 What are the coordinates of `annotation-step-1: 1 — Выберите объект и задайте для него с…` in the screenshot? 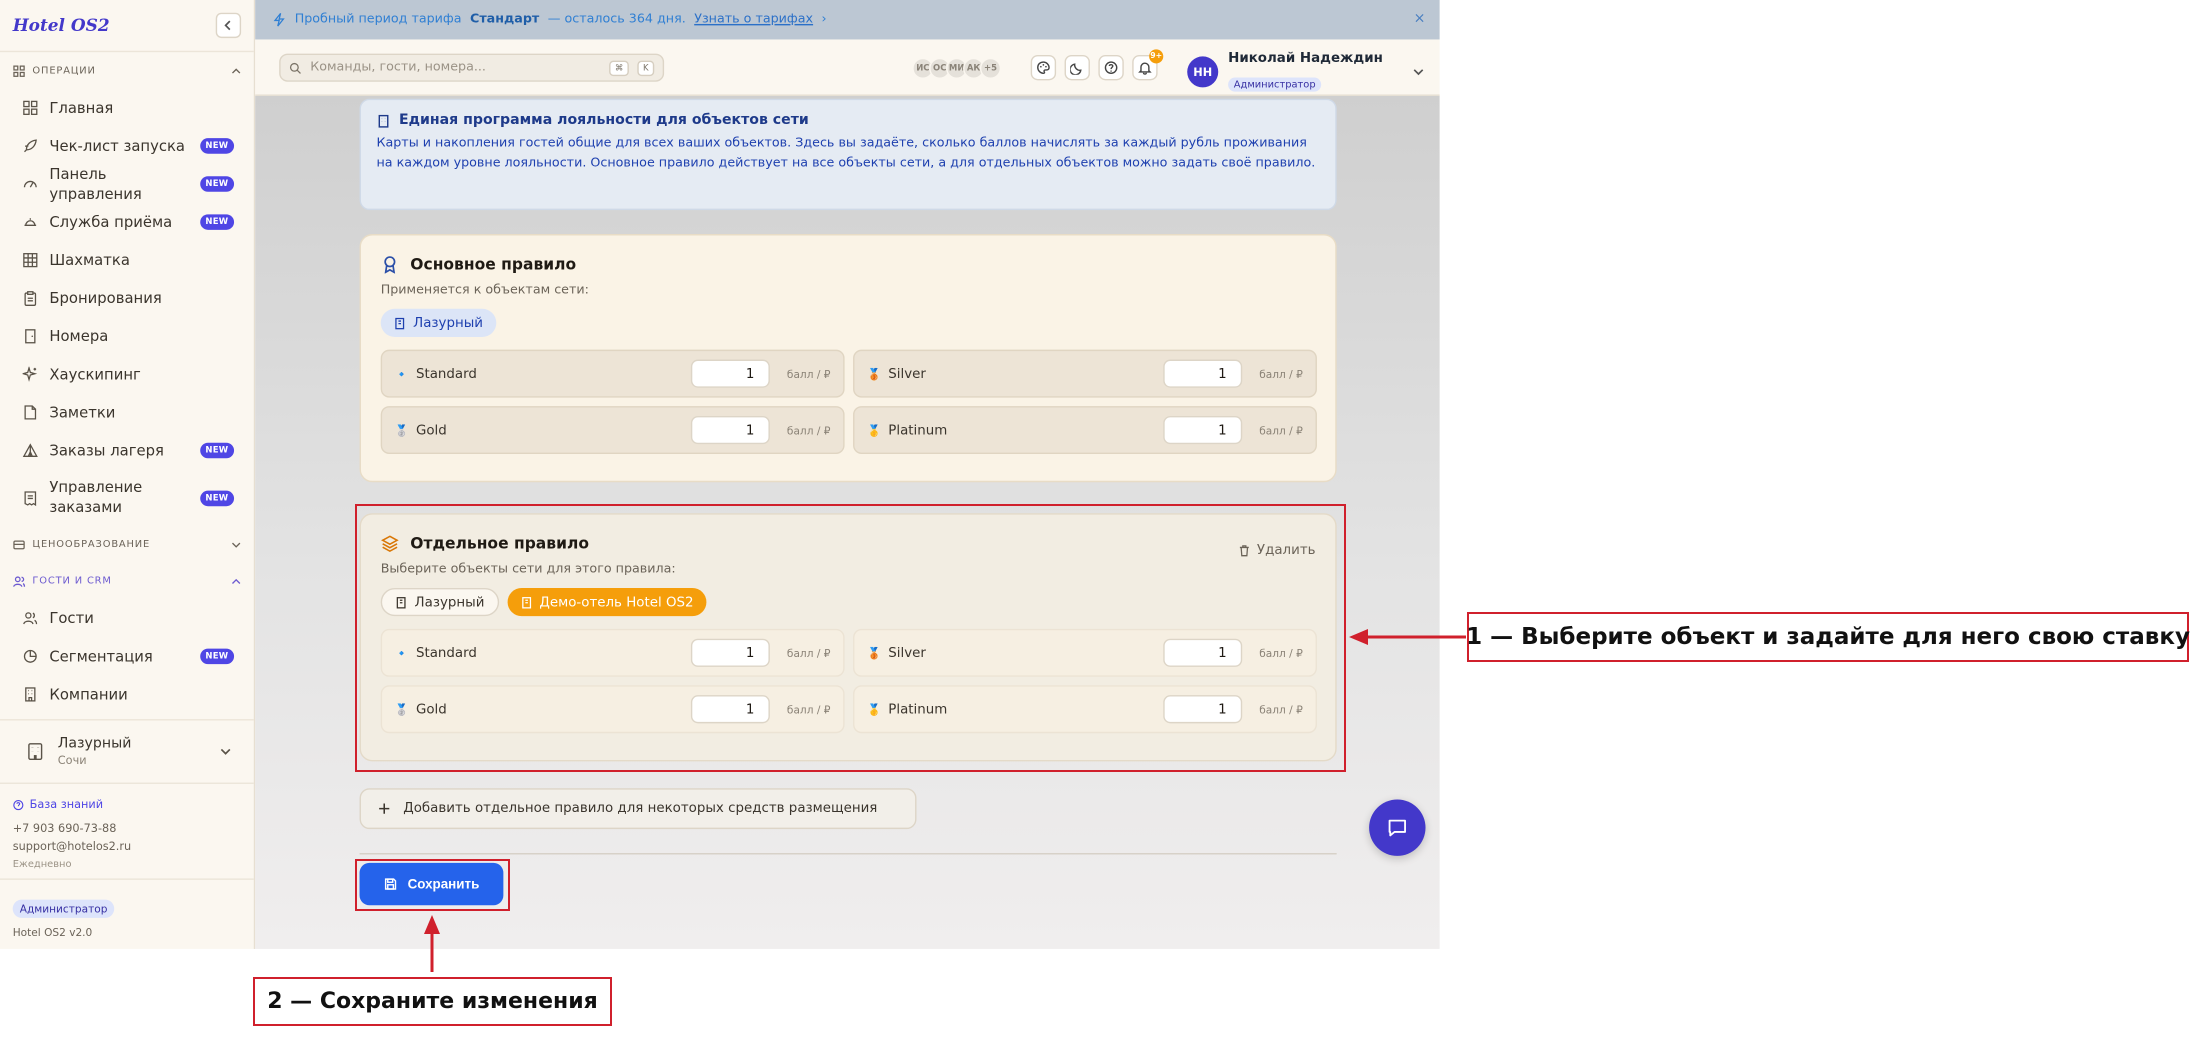 It's located at (1828, 637).